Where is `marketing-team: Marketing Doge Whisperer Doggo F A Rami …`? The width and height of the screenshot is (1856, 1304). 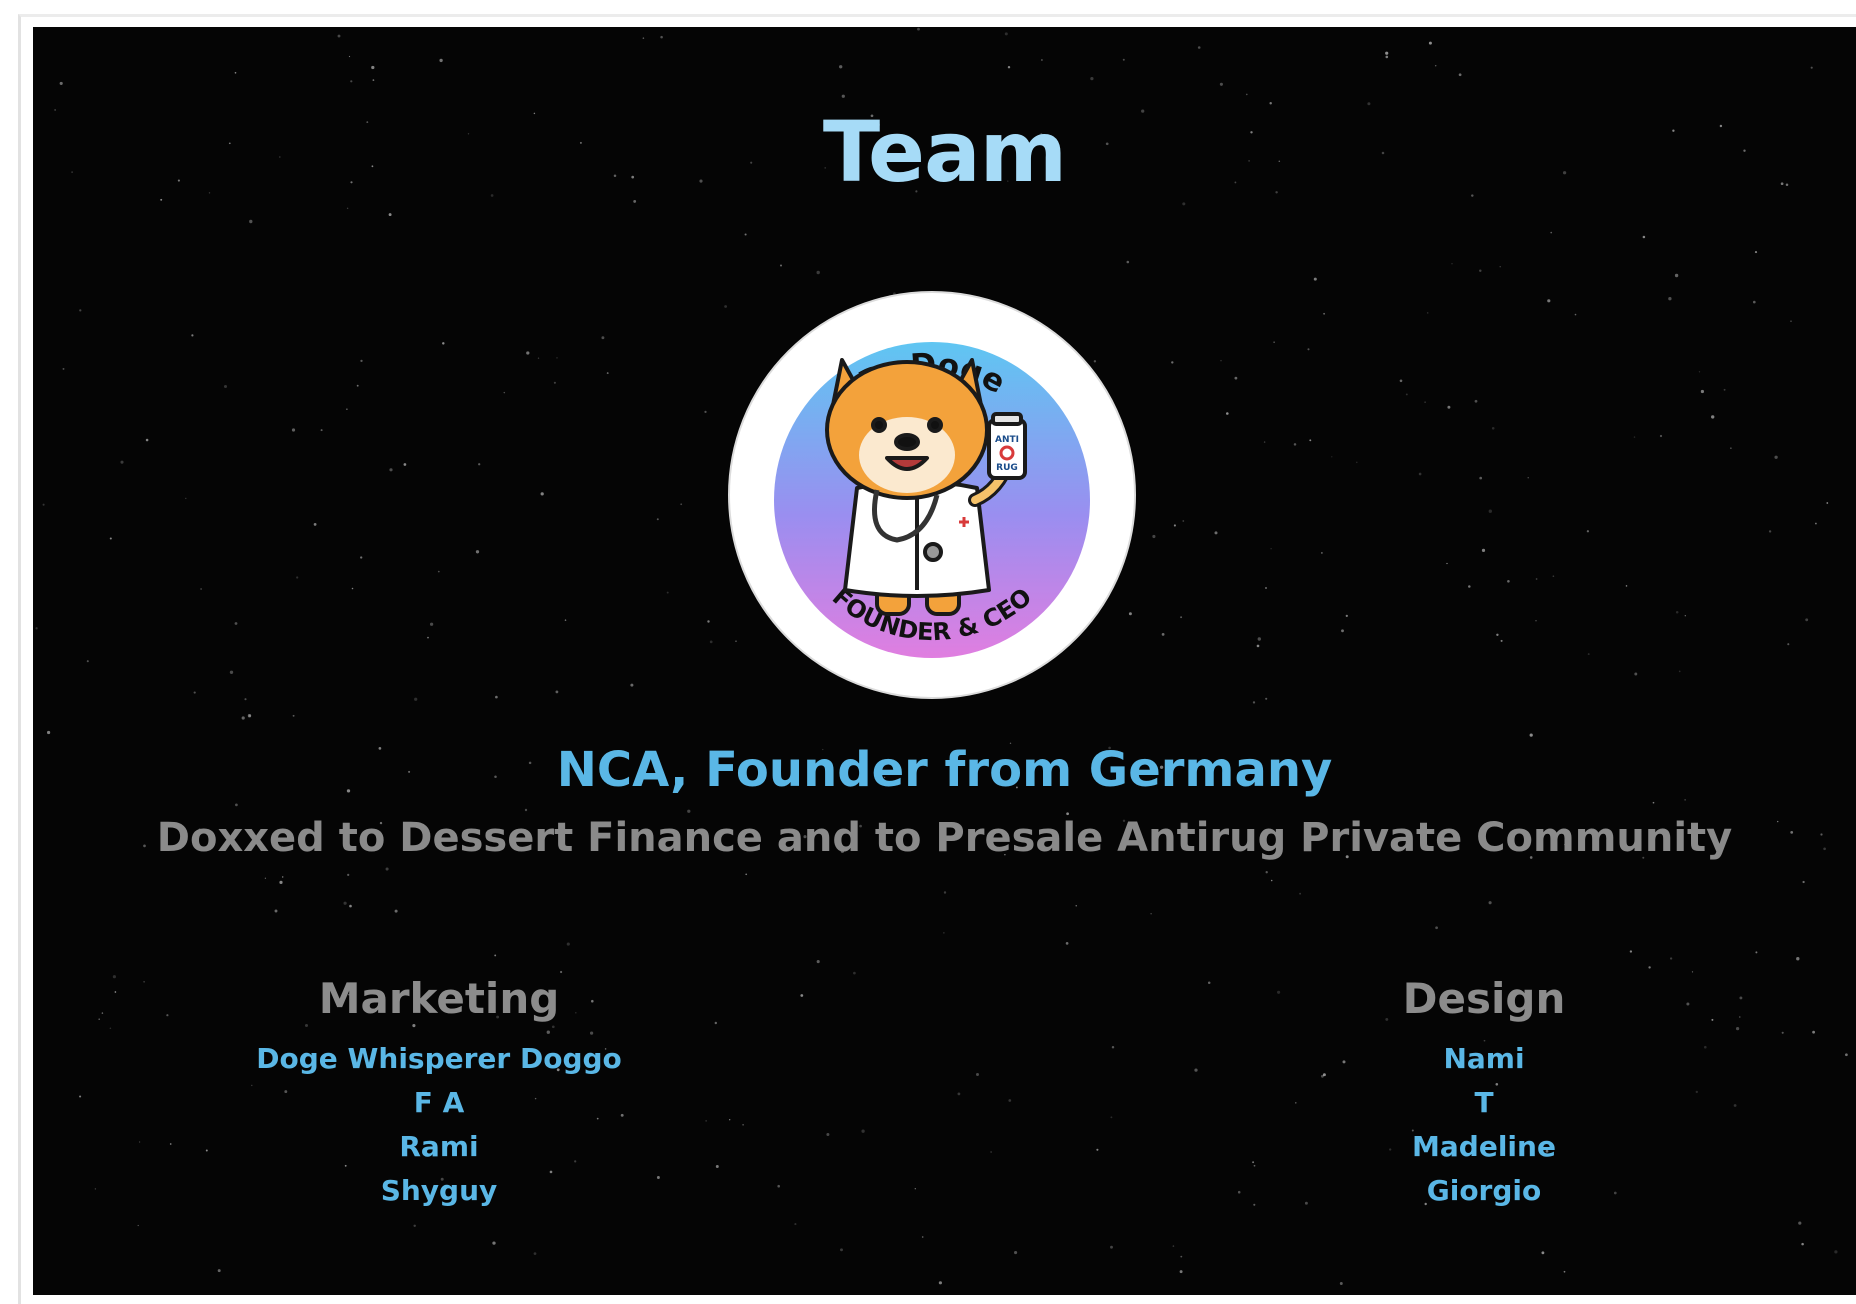
marketing-team: Marketing Doge Whisperer Doggo F A Rami … is located at coordinates (439, 1090).